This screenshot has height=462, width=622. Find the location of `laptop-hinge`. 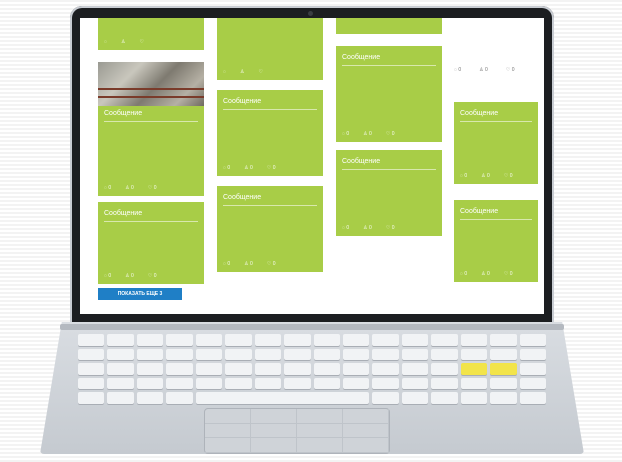

laptop-hinge is located at coordinates (312, 327).